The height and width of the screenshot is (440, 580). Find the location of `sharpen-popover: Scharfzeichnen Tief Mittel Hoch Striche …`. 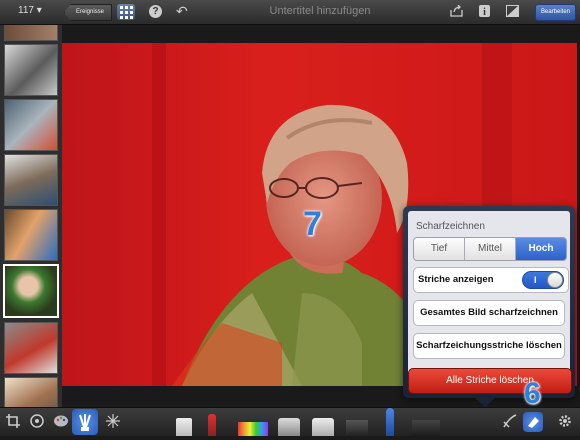

sharpen-popover: Scharfzeichnen Tief Mittel Hoch Striche … is located at coordinates (489, 302).